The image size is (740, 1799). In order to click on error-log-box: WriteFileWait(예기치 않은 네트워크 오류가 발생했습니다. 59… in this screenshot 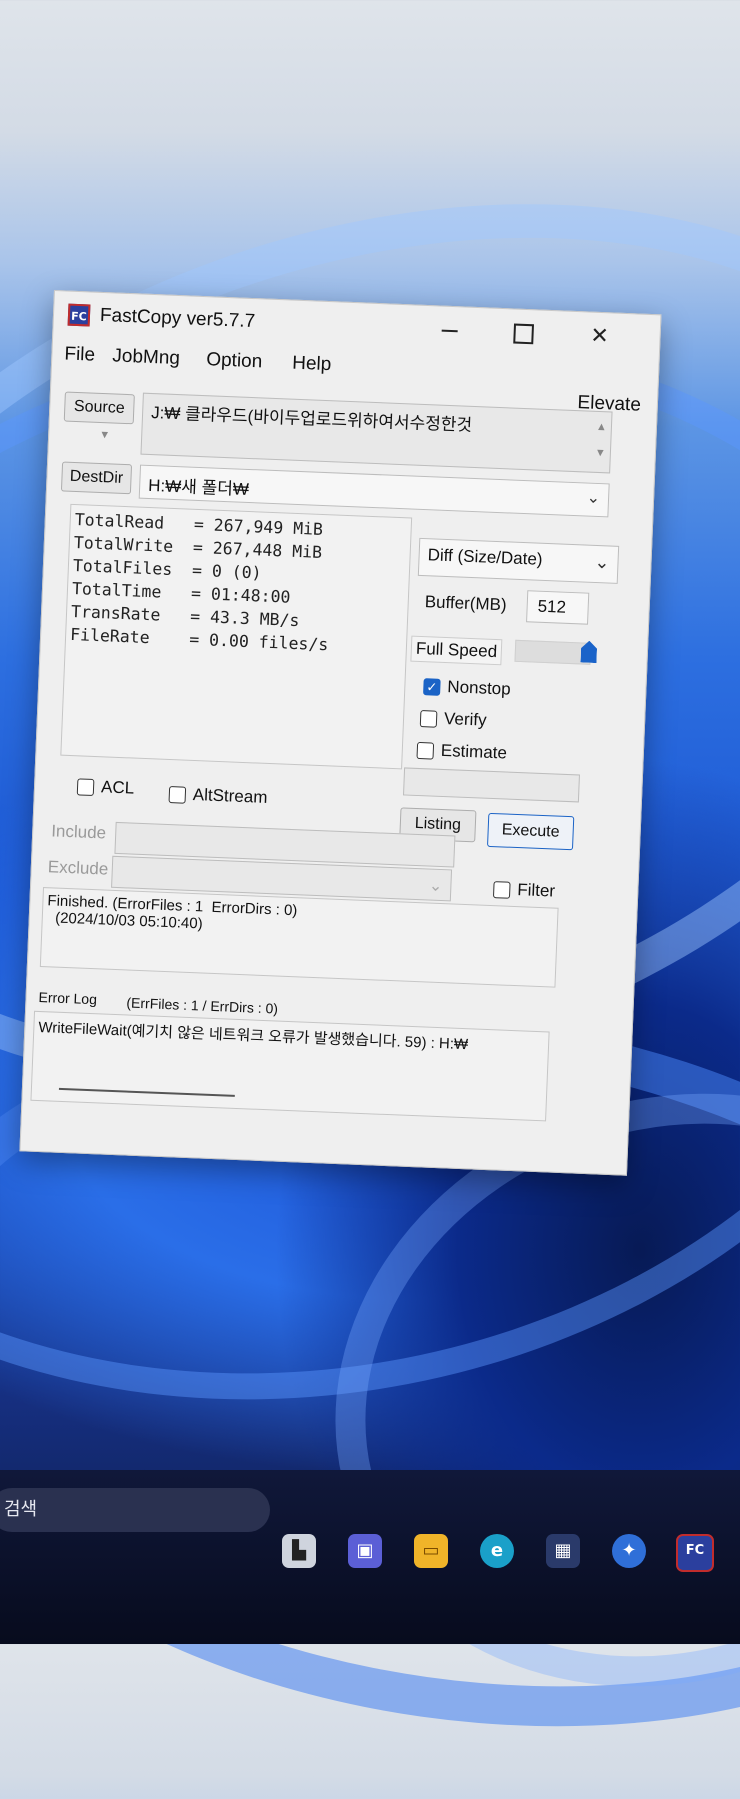, I will do `click(290, 1066)`.